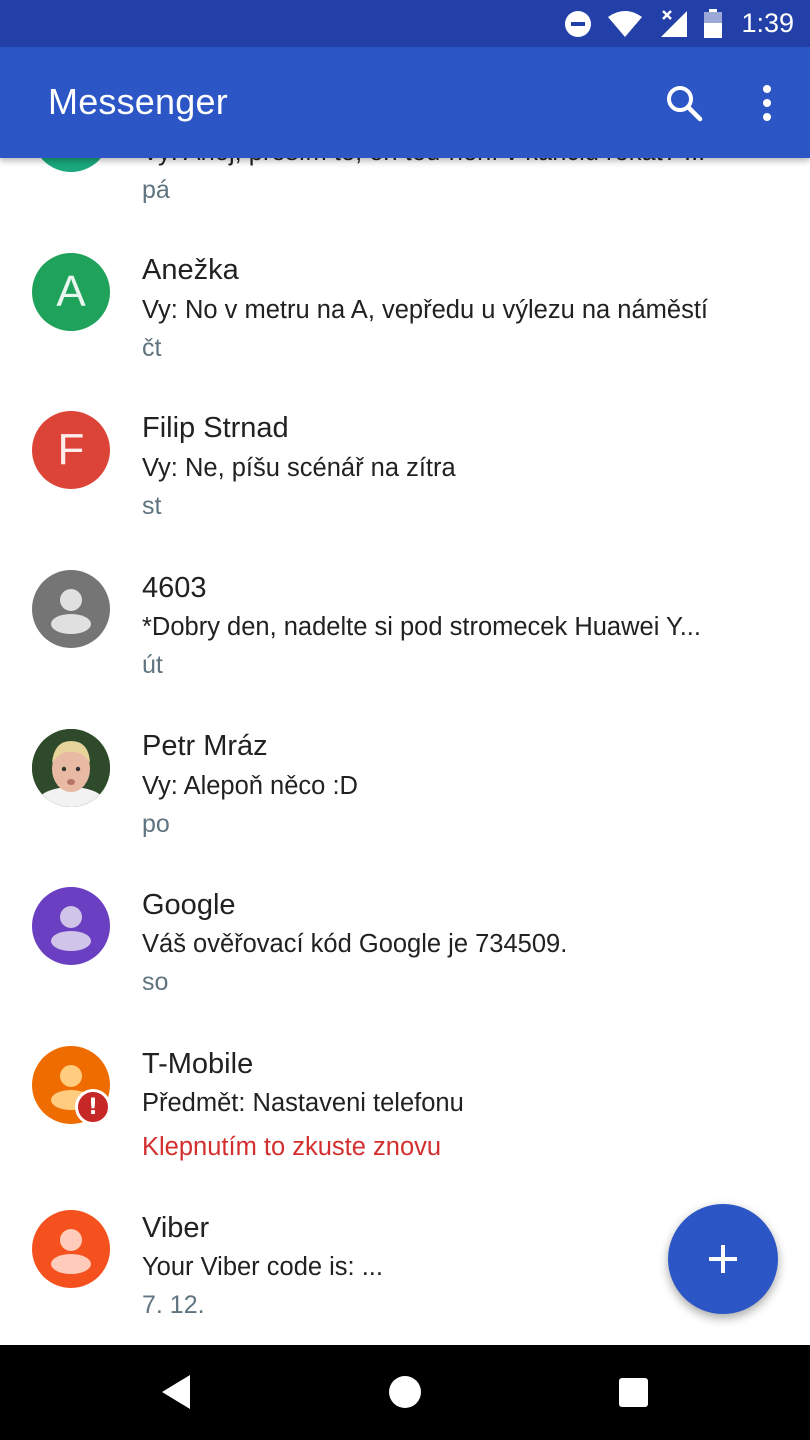 The width and height of the screenshot is (810, 1440). I want to click on add-icon, so click(723, 1259).